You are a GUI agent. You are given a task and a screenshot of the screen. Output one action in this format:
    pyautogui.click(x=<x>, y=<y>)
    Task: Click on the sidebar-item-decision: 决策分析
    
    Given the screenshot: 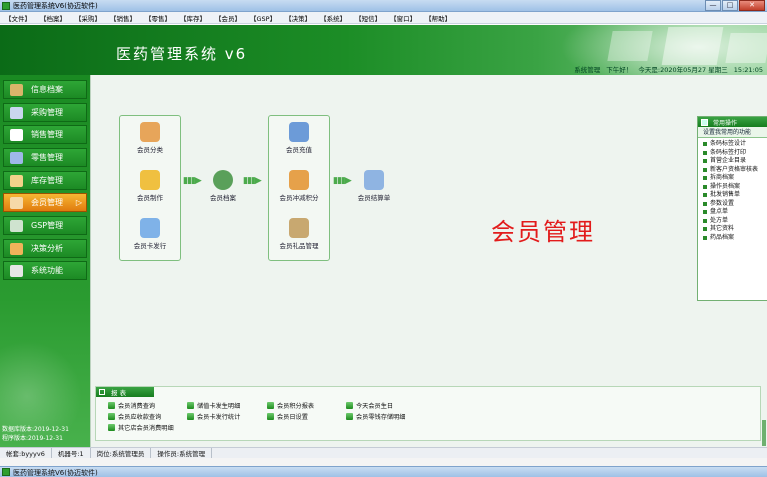 What is the action you would take?
    pyautogui.click(x=45, y=248)
    